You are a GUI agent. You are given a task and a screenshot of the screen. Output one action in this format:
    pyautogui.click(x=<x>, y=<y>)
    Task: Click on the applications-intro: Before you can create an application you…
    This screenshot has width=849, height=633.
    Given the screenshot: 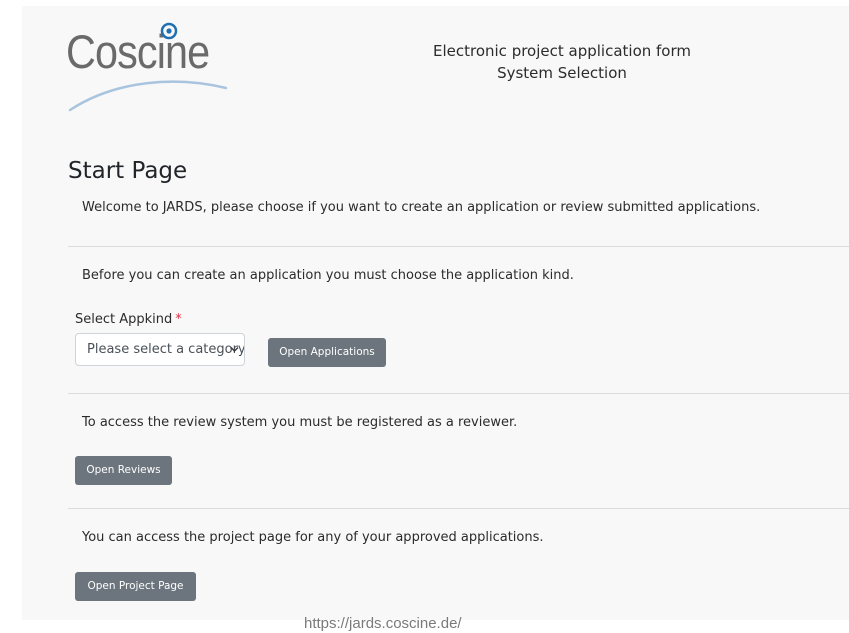 What is the action you would take?
    pyautogui.click(x=328, y=275)
    